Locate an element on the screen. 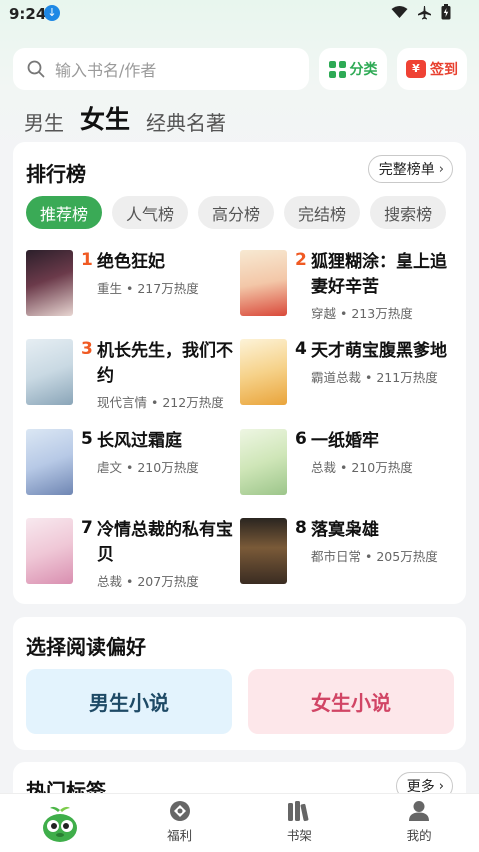 The height and width of the screenshot is (852, 479). nav-home is located at coordinates (60, 823).